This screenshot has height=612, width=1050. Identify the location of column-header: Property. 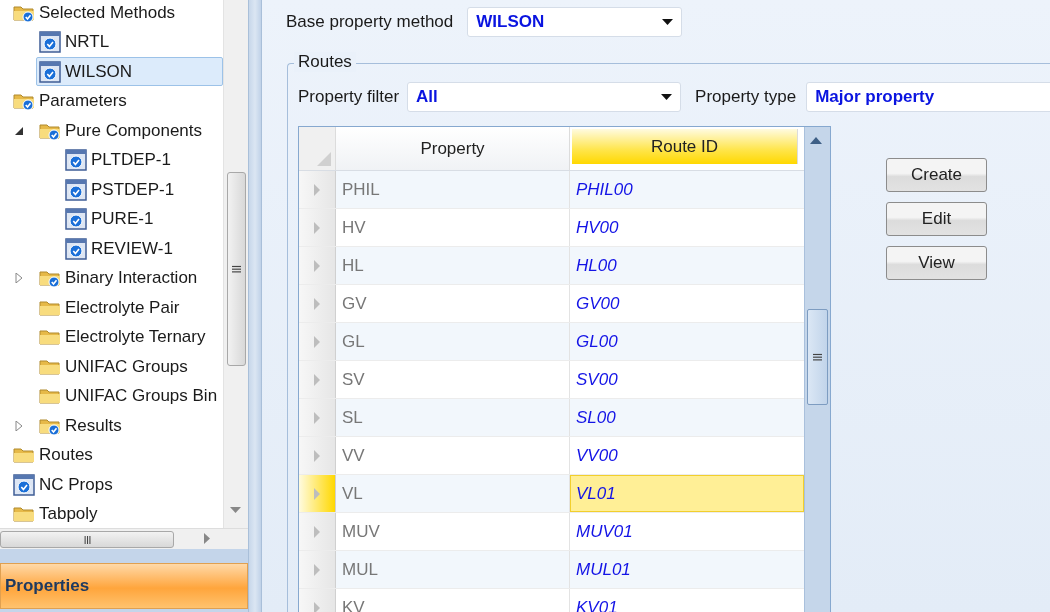
(453, 149).